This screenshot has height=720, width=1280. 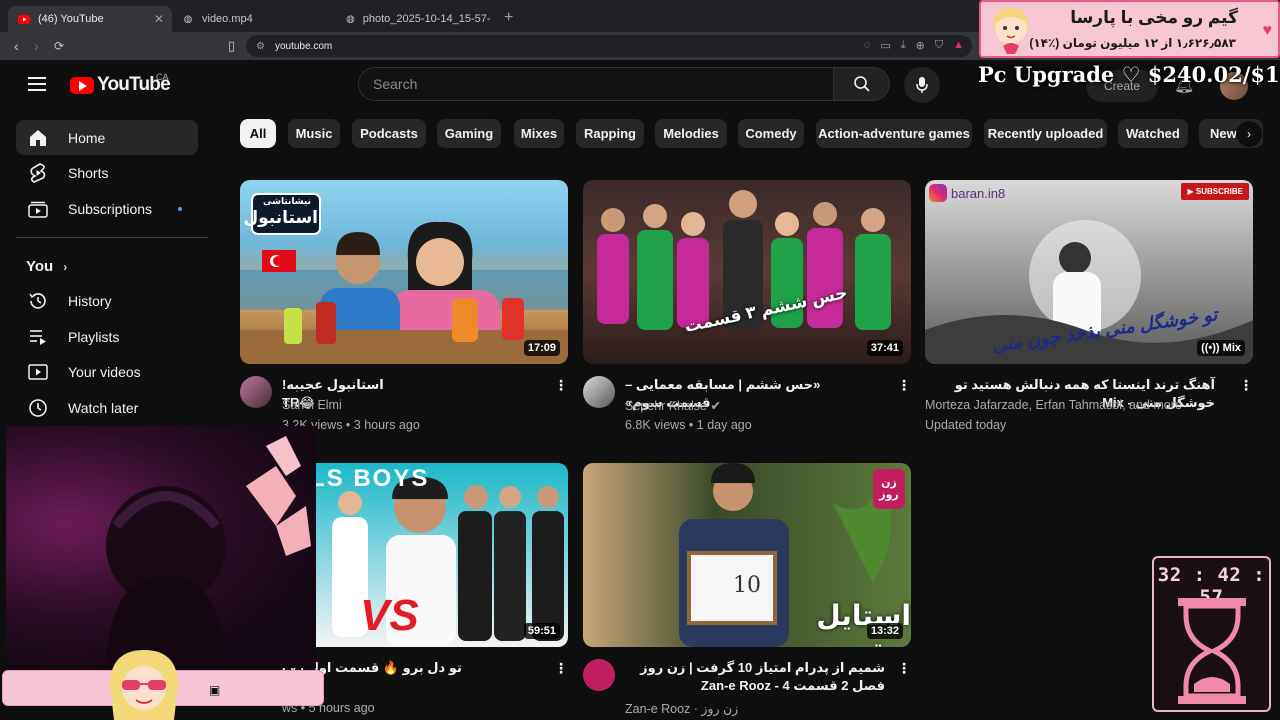 I want to click on search-icon, so click(x=861, y=84).